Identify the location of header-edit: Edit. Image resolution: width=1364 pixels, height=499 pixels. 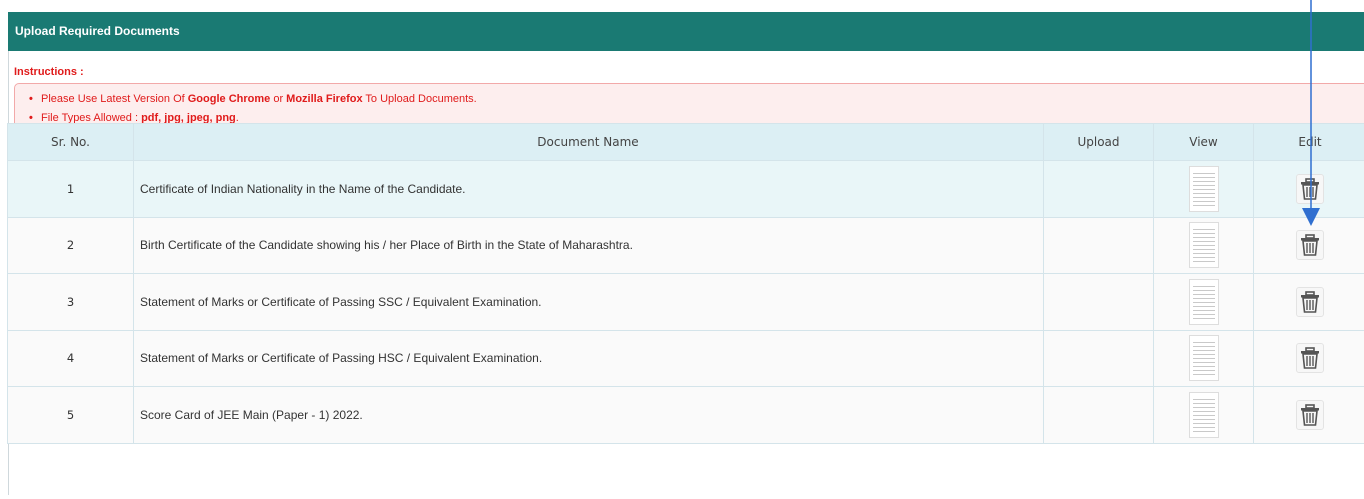
(1308, 142).